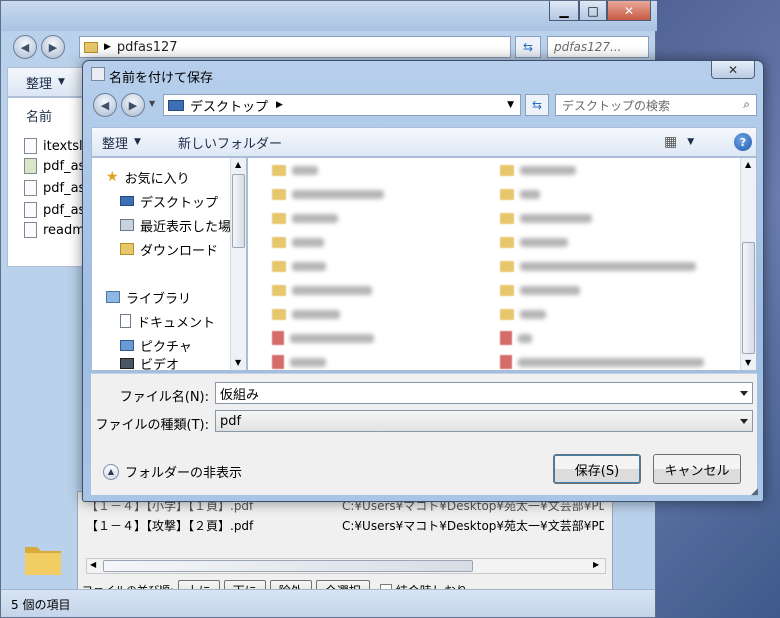  Describe the element at coordinates (510, 105) in the screenshot. I see `address-dropdown-icon: ▼` at that location.